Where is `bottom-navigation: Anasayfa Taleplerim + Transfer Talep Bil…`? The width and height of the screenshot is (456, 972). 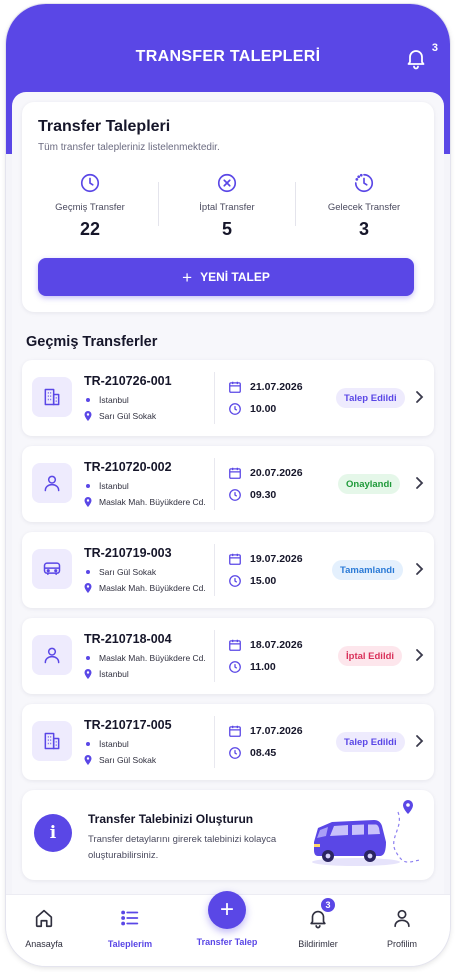
bottom-navigation: Anasayfa Taleplerim + Transfer Talep Bil… is located at coordinates (228, 928).